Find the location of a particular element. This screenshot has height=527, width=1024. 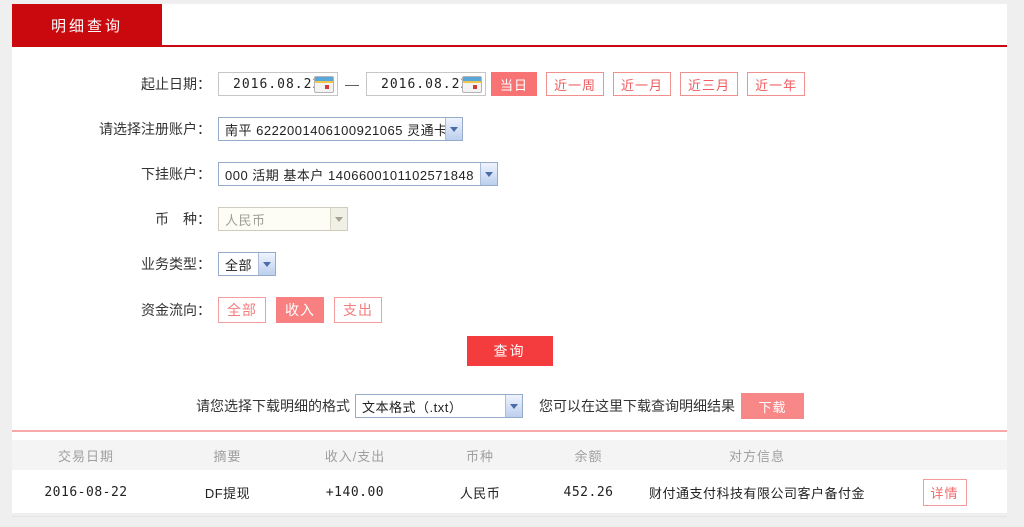

register-account-value: 南平 6222001406100921065 灵通卡 is located at coordinates (335, 130).